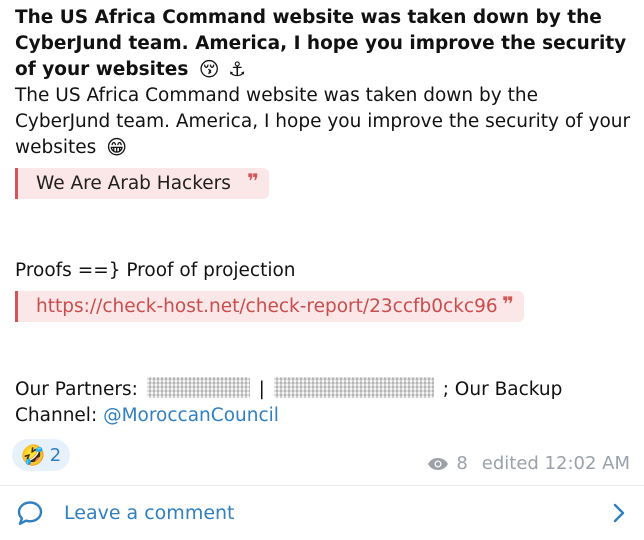 The width and height of the screenshot is (644, 540). I want to click on eye-icon, so click(438, 463).